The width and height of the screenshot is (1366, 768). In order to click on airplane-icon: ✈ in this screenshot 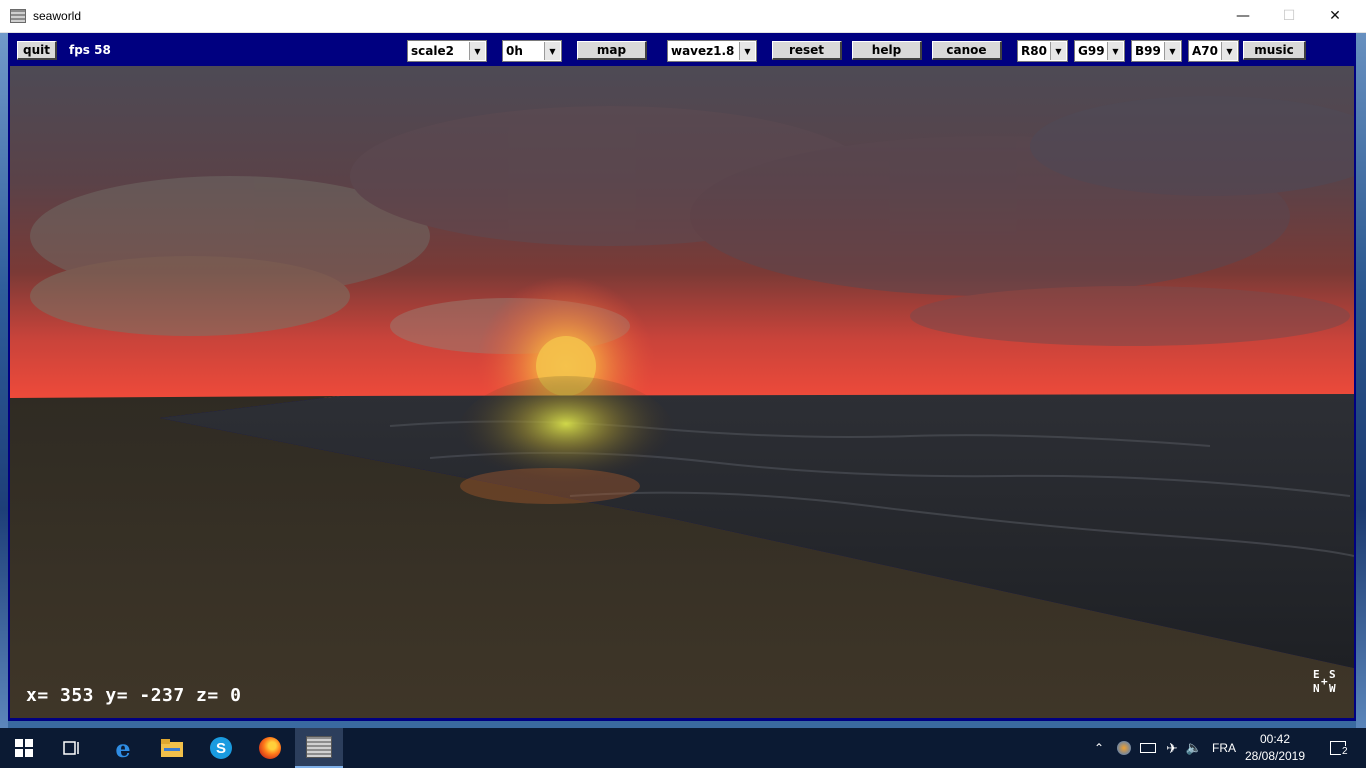, I will do `click(1172, 747)`.